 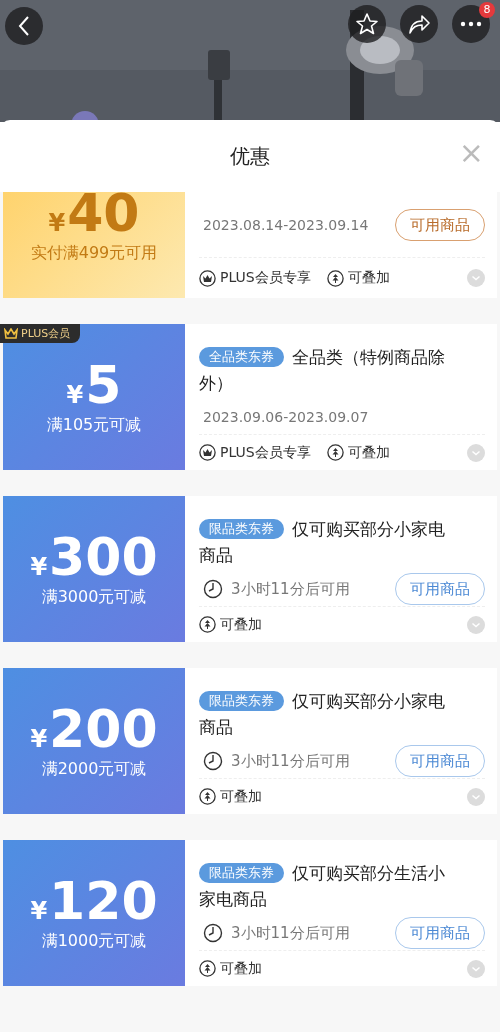 What do you see at coordinates (94, 253) in the screenshot?
I see `coupon-condition: 实付满499元可用` at bounding box center [94, 253].